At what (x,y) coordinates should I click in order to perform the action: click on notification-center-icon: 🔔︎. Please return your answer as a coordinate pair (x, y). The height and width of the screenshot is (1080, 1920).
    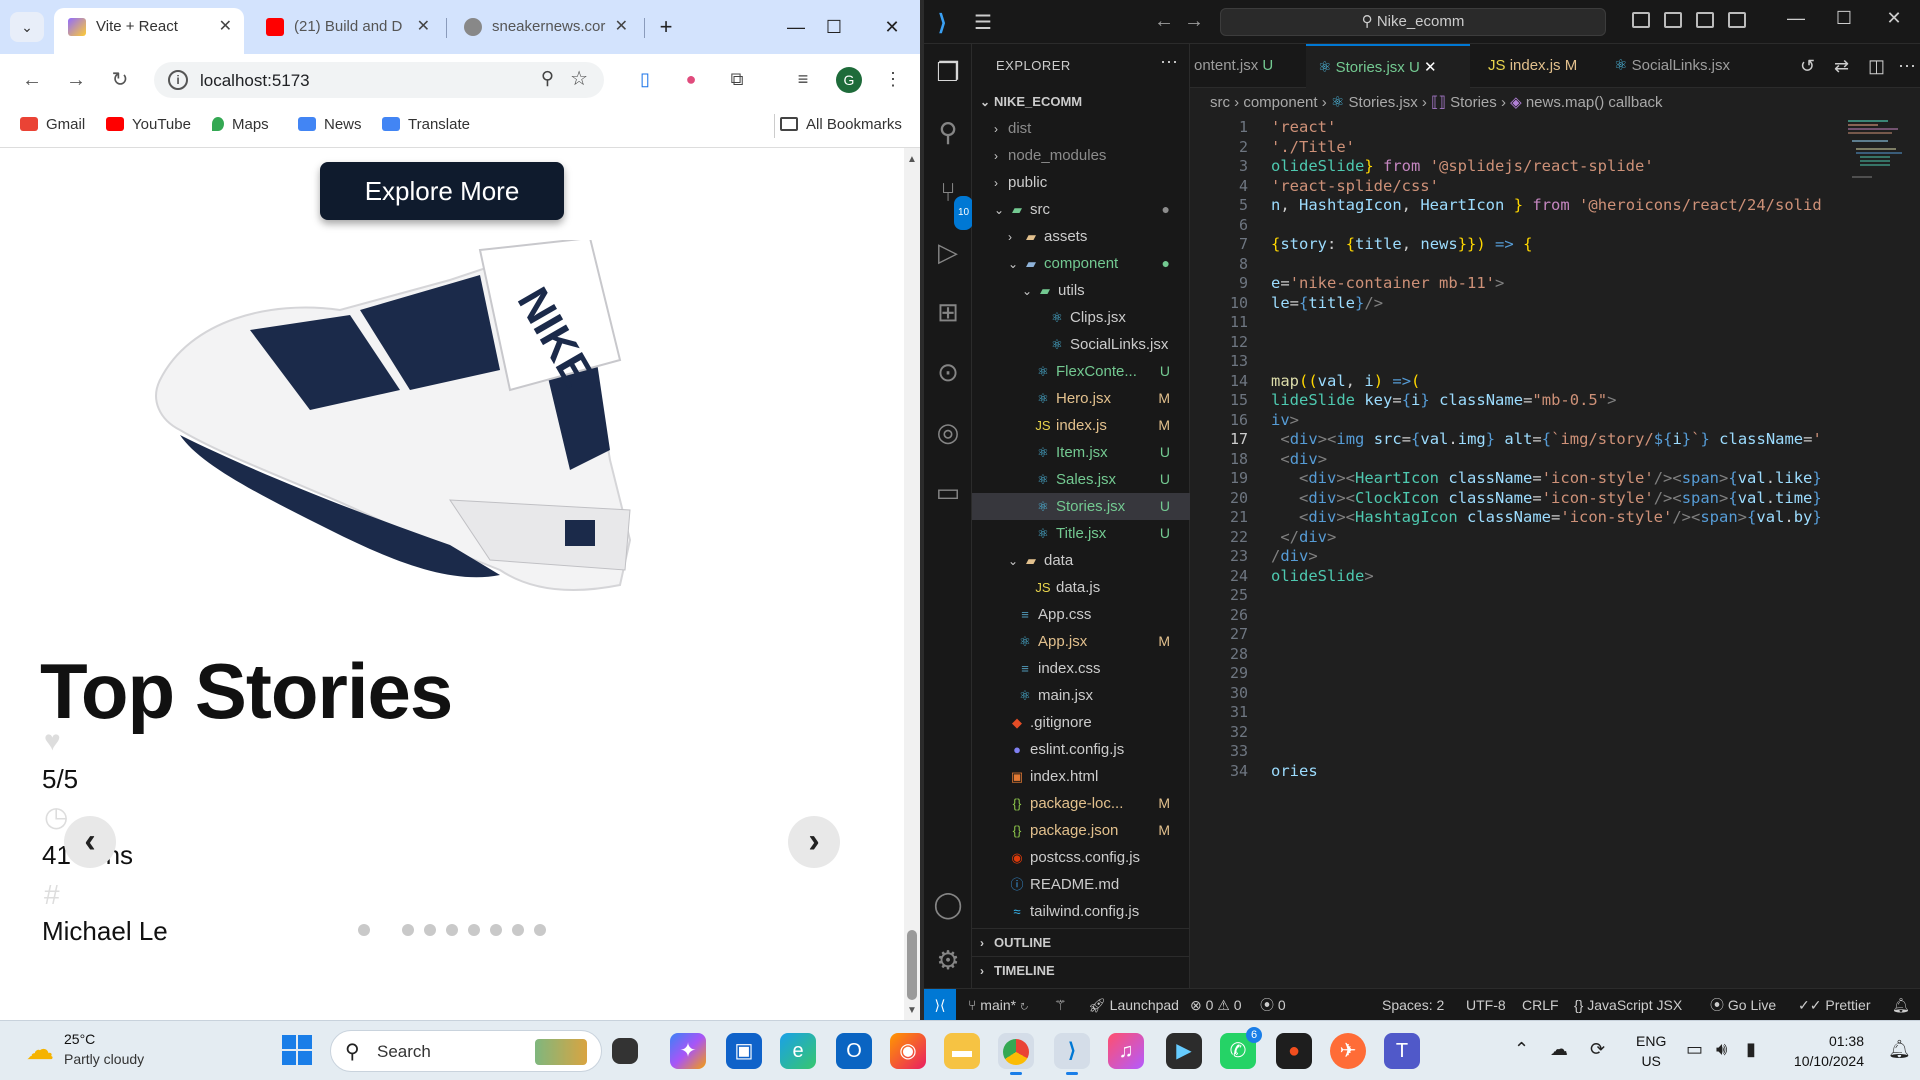
    Looking at the image, I should click on (1899, 1049).